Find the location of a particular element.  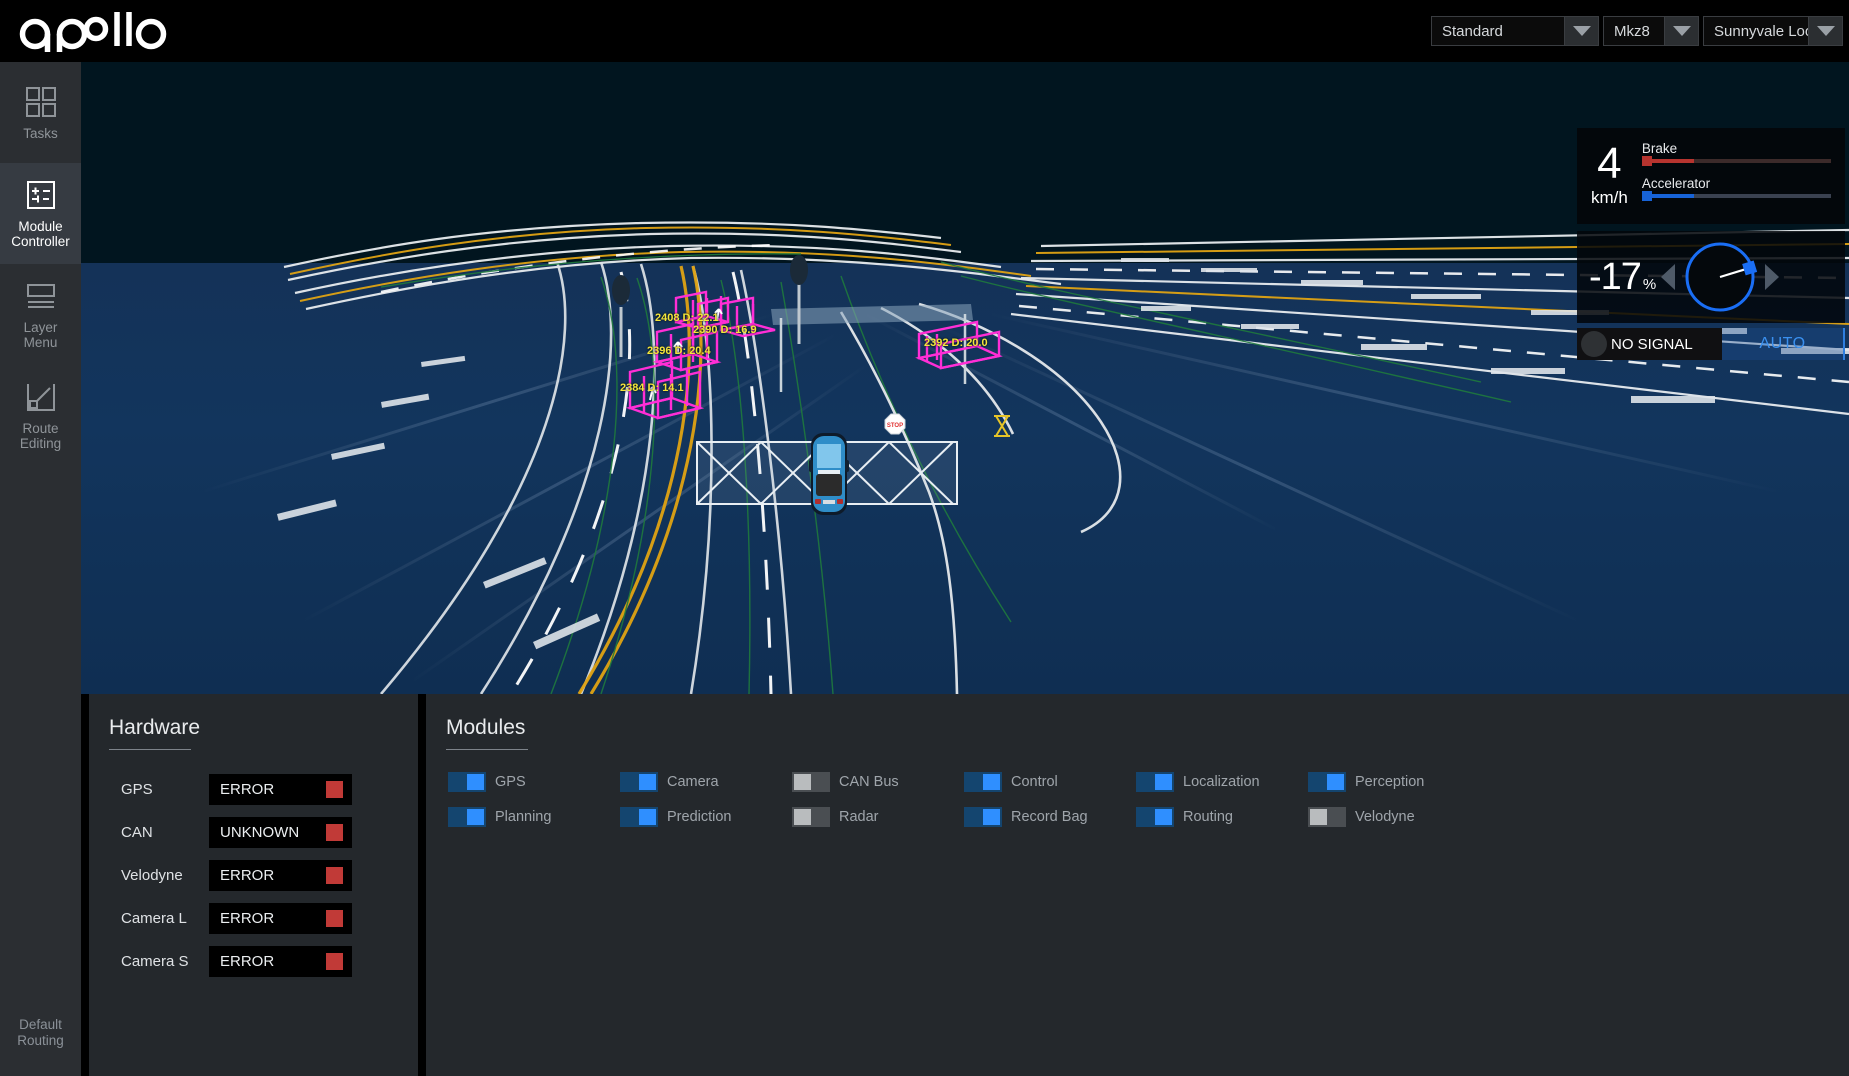

brake-bar is located at coordinates (1736, 161).